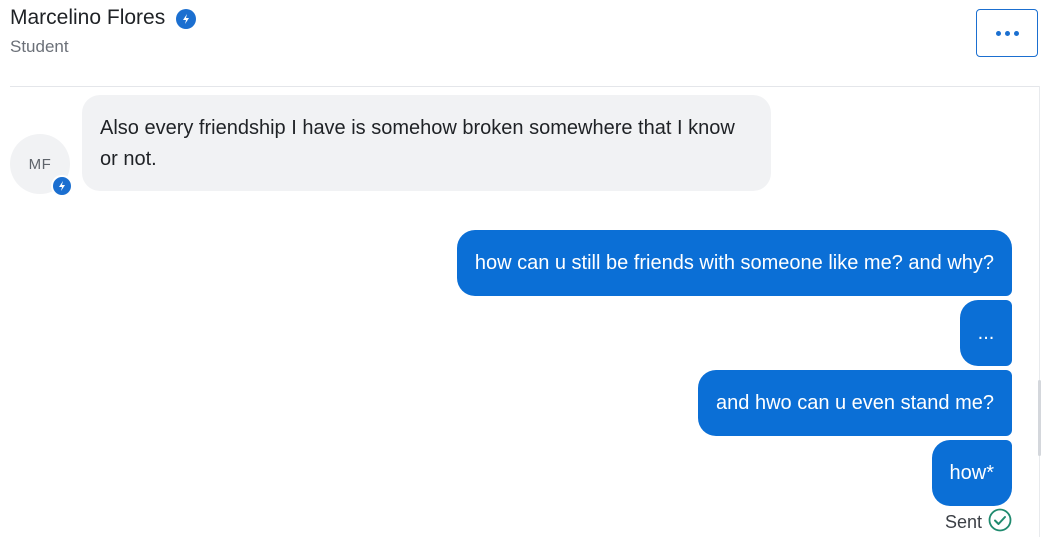 The width and height of the screenshot is (1042, 537). I want to click on header-divider, so click(525, 86).